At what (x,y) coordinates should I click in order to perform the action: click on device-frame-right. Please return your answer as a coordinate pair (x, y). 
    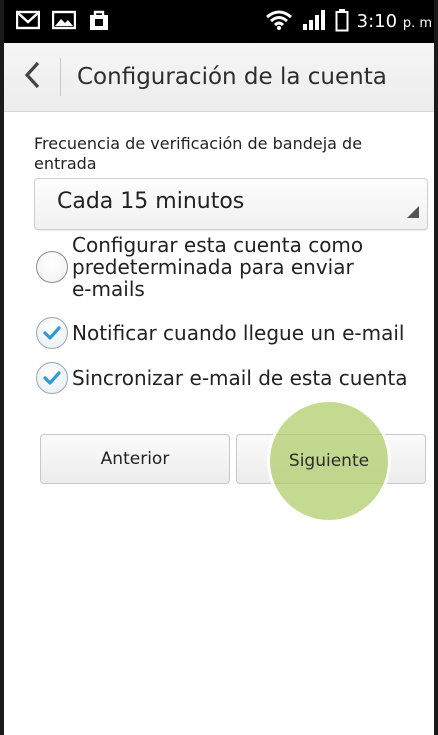
    Looking at the image, I should click on (436, 367).